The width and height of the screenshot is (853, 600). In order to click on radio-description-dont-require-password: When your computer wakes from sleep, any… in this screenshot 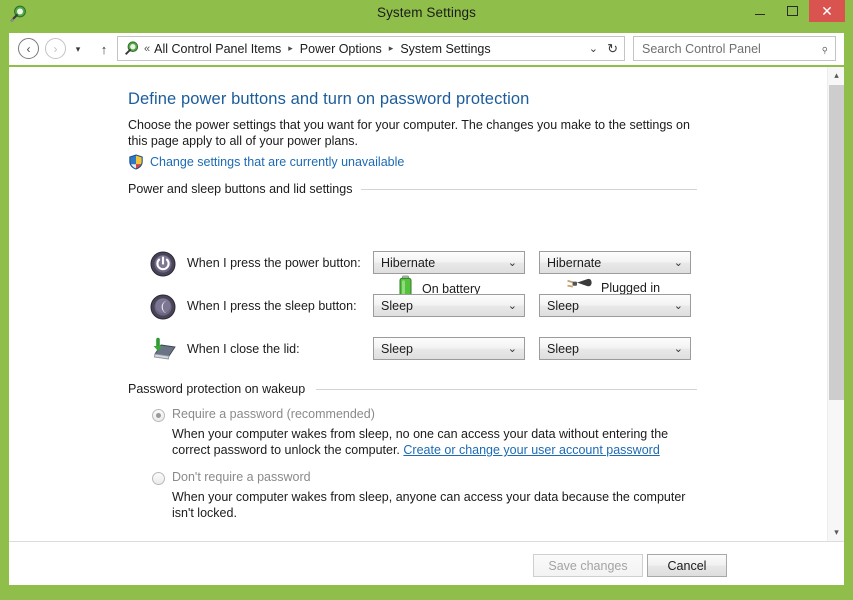, I will do `click(429, 505)`.